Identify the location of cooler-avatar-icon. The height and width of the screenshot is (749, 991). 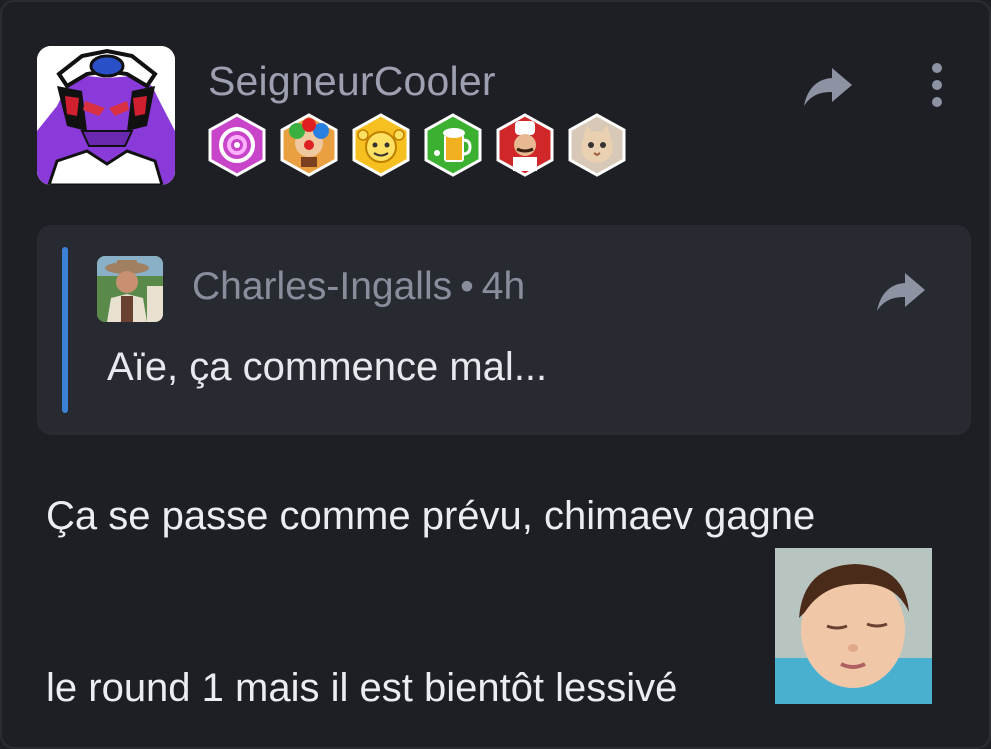
(106, 115).